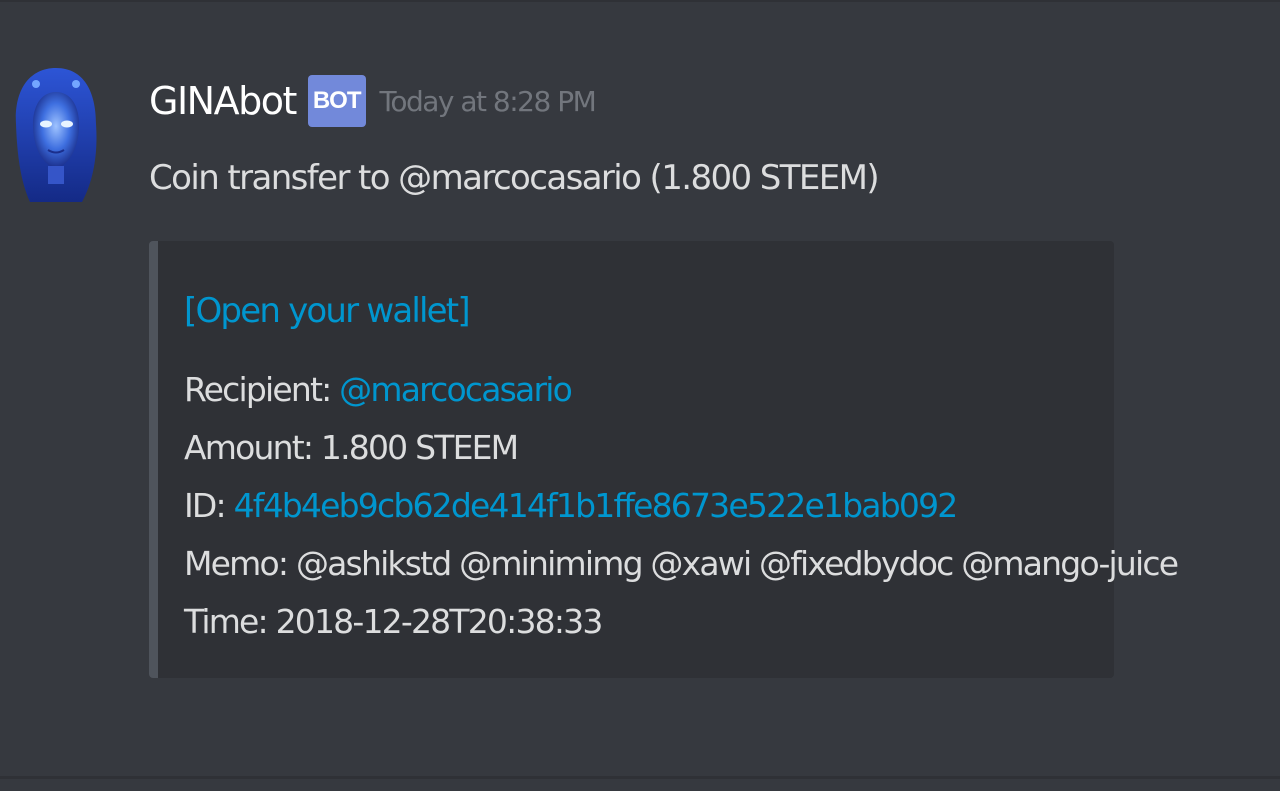  Describe the element at coordinates (419, 447) in the screenshot. I see `amount-value: 1.800 STEEM` at that location.